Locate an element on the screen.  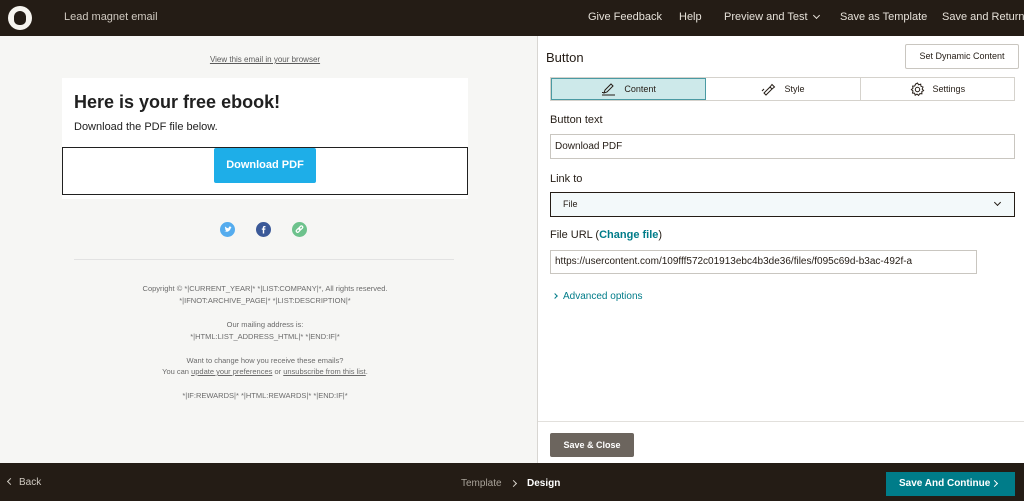
pencil-icon is located at coordinates (609, 88).